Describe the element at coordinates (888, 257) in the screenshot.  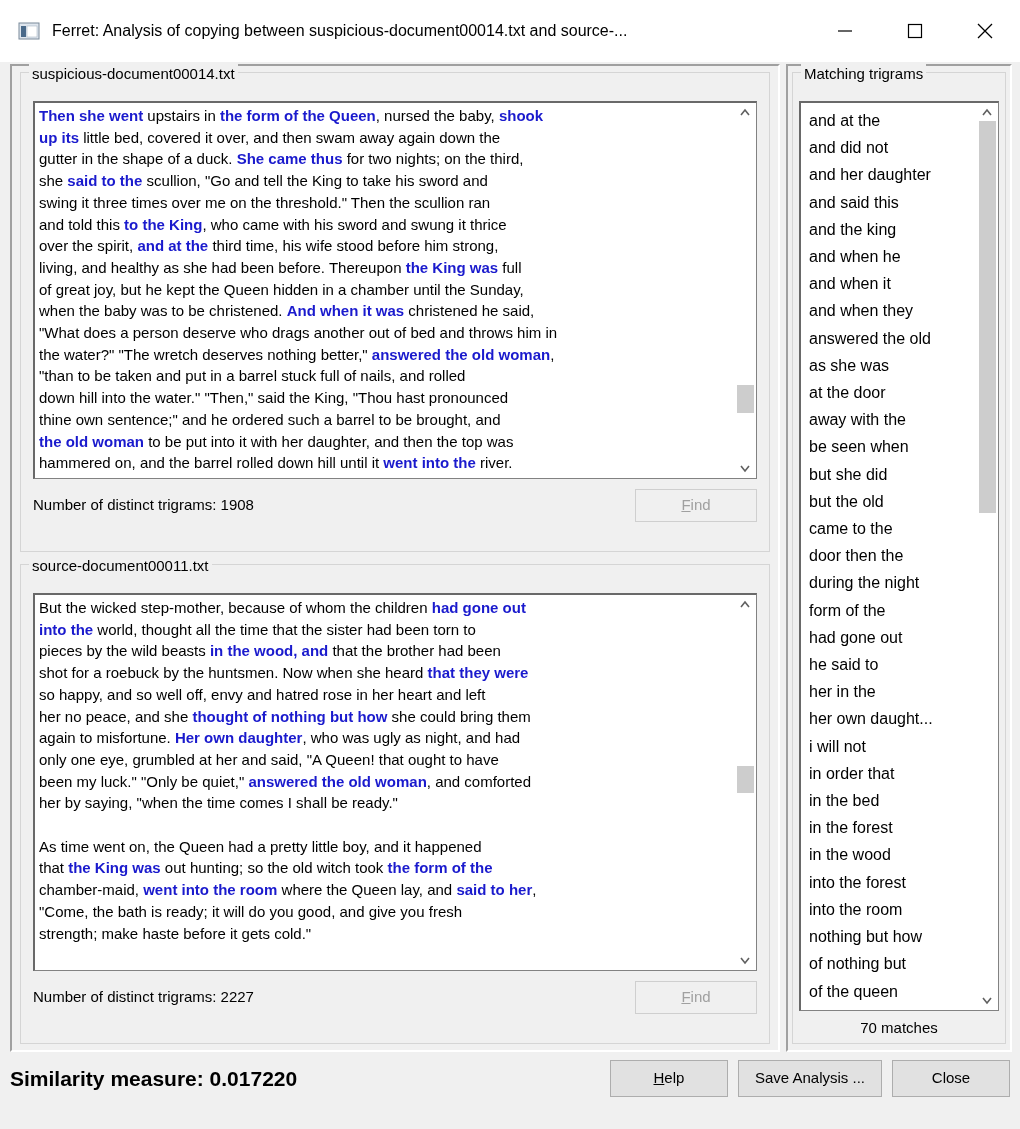
I see `list-item: and when he` at that location.